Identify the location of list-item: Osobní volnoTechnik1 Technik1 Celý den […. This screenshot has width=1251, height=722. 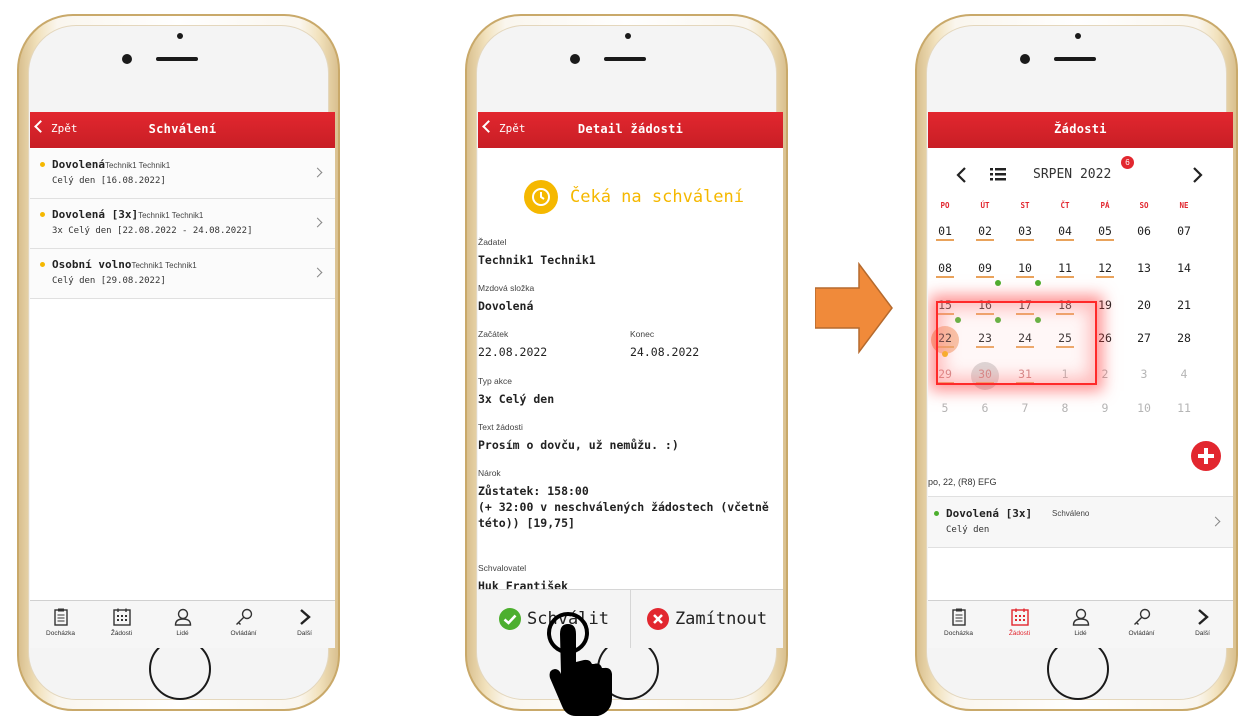
(182, 274).